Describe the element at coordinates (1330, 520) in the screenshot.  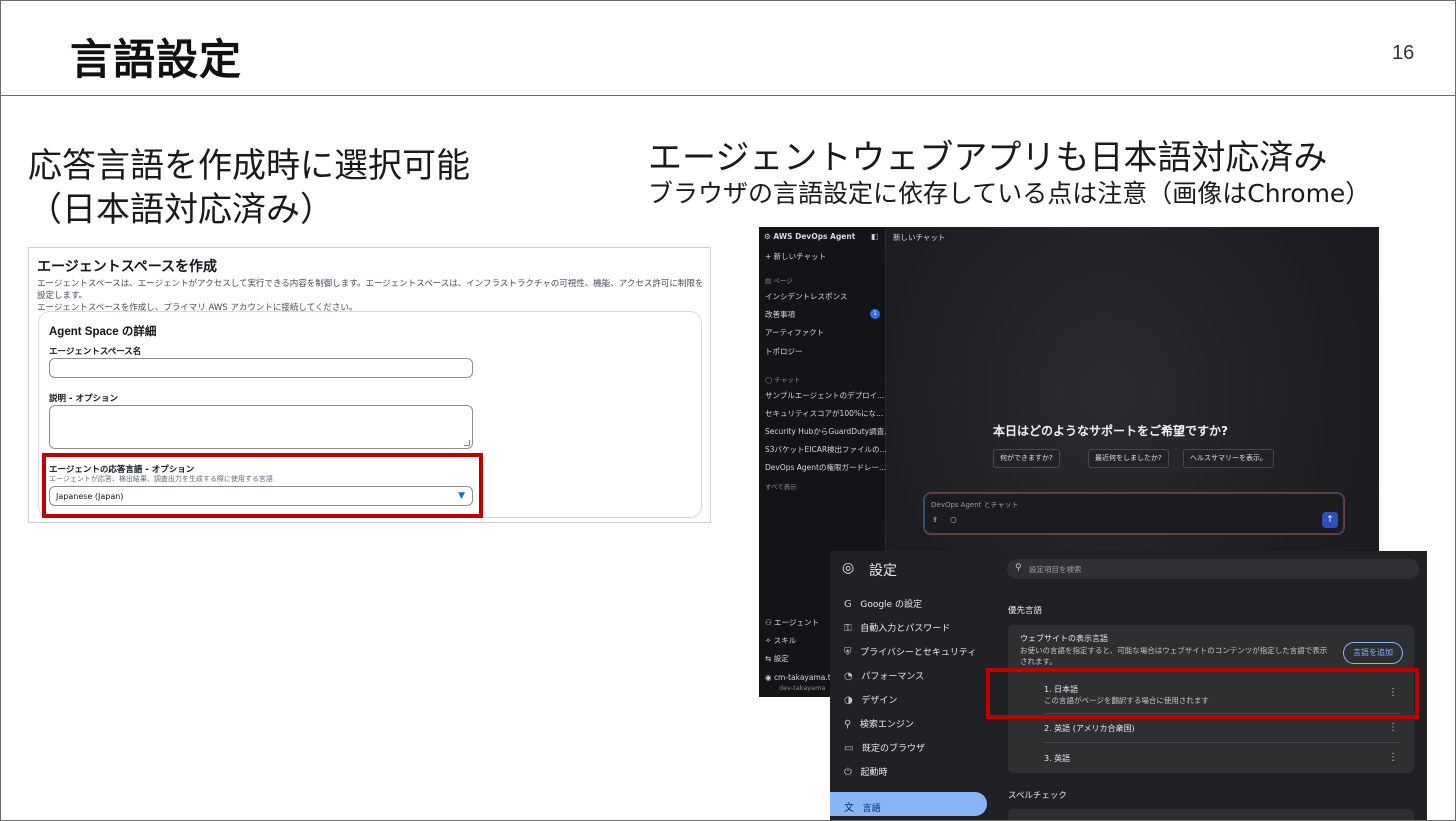
I see `send-button: ↑` at that location.